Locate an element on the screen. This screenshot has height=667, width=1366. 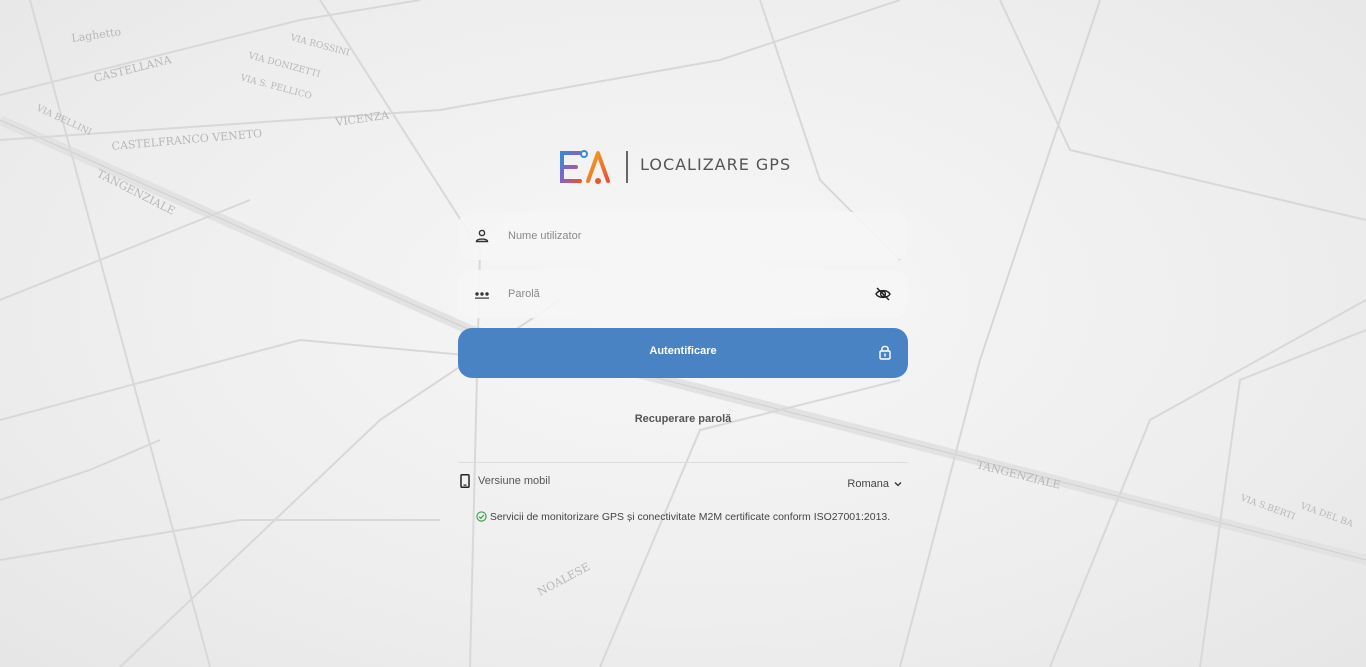
username-field is located at coordinates (683, 236).